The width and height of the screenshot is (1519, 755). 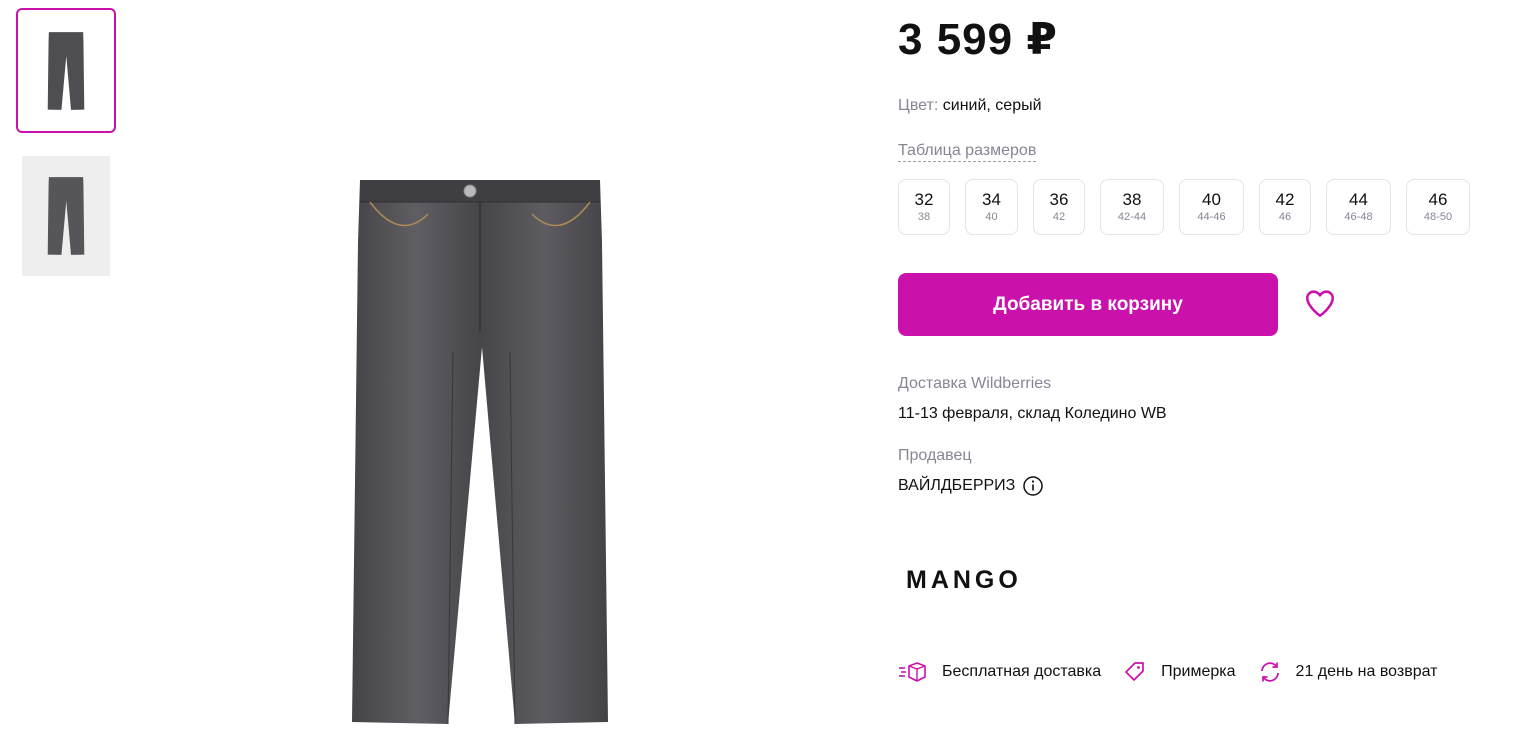 I want to click on price-tag-icon, so click(x=1135, y=671).